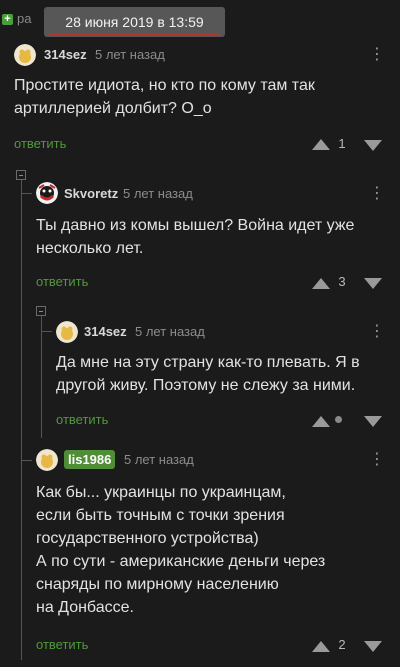 The width and height of the screenshot is (400, 667). What do you see at coordinates (342, 281) in the screenshot?
I see `rating-count: 3` at bounding box center [342, 281].